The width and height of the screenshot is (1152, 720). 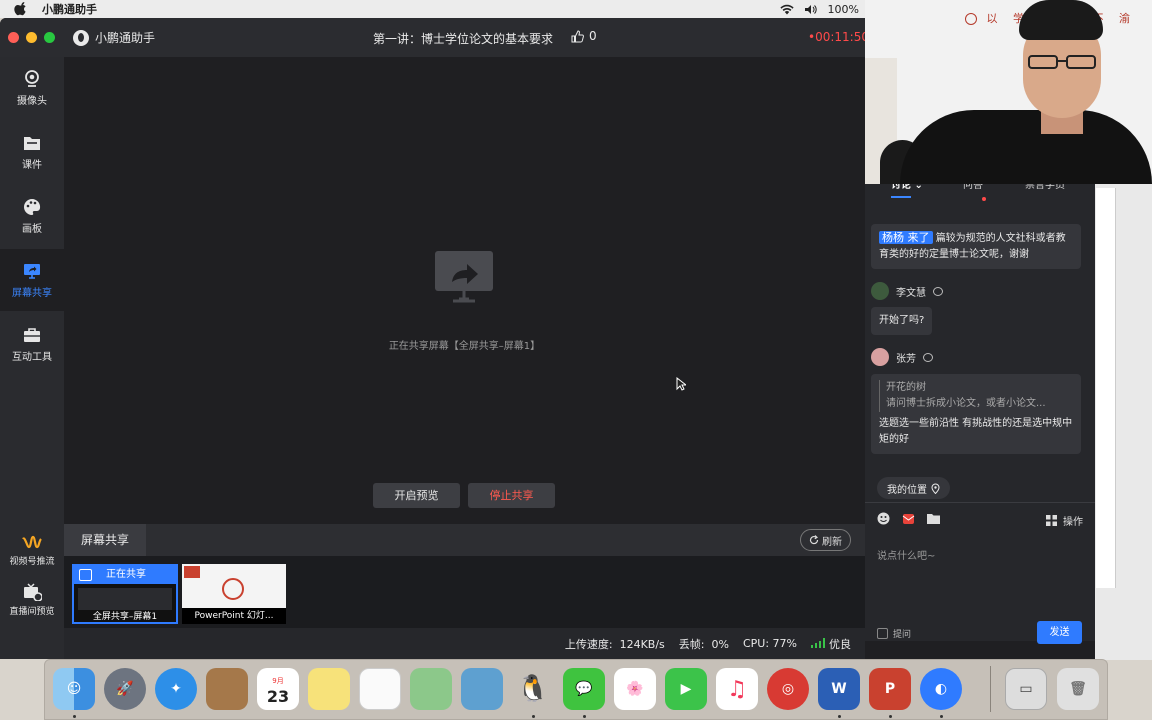 I want to click on sidebar-item-label: 互动工具, so click(x=32, y=357).